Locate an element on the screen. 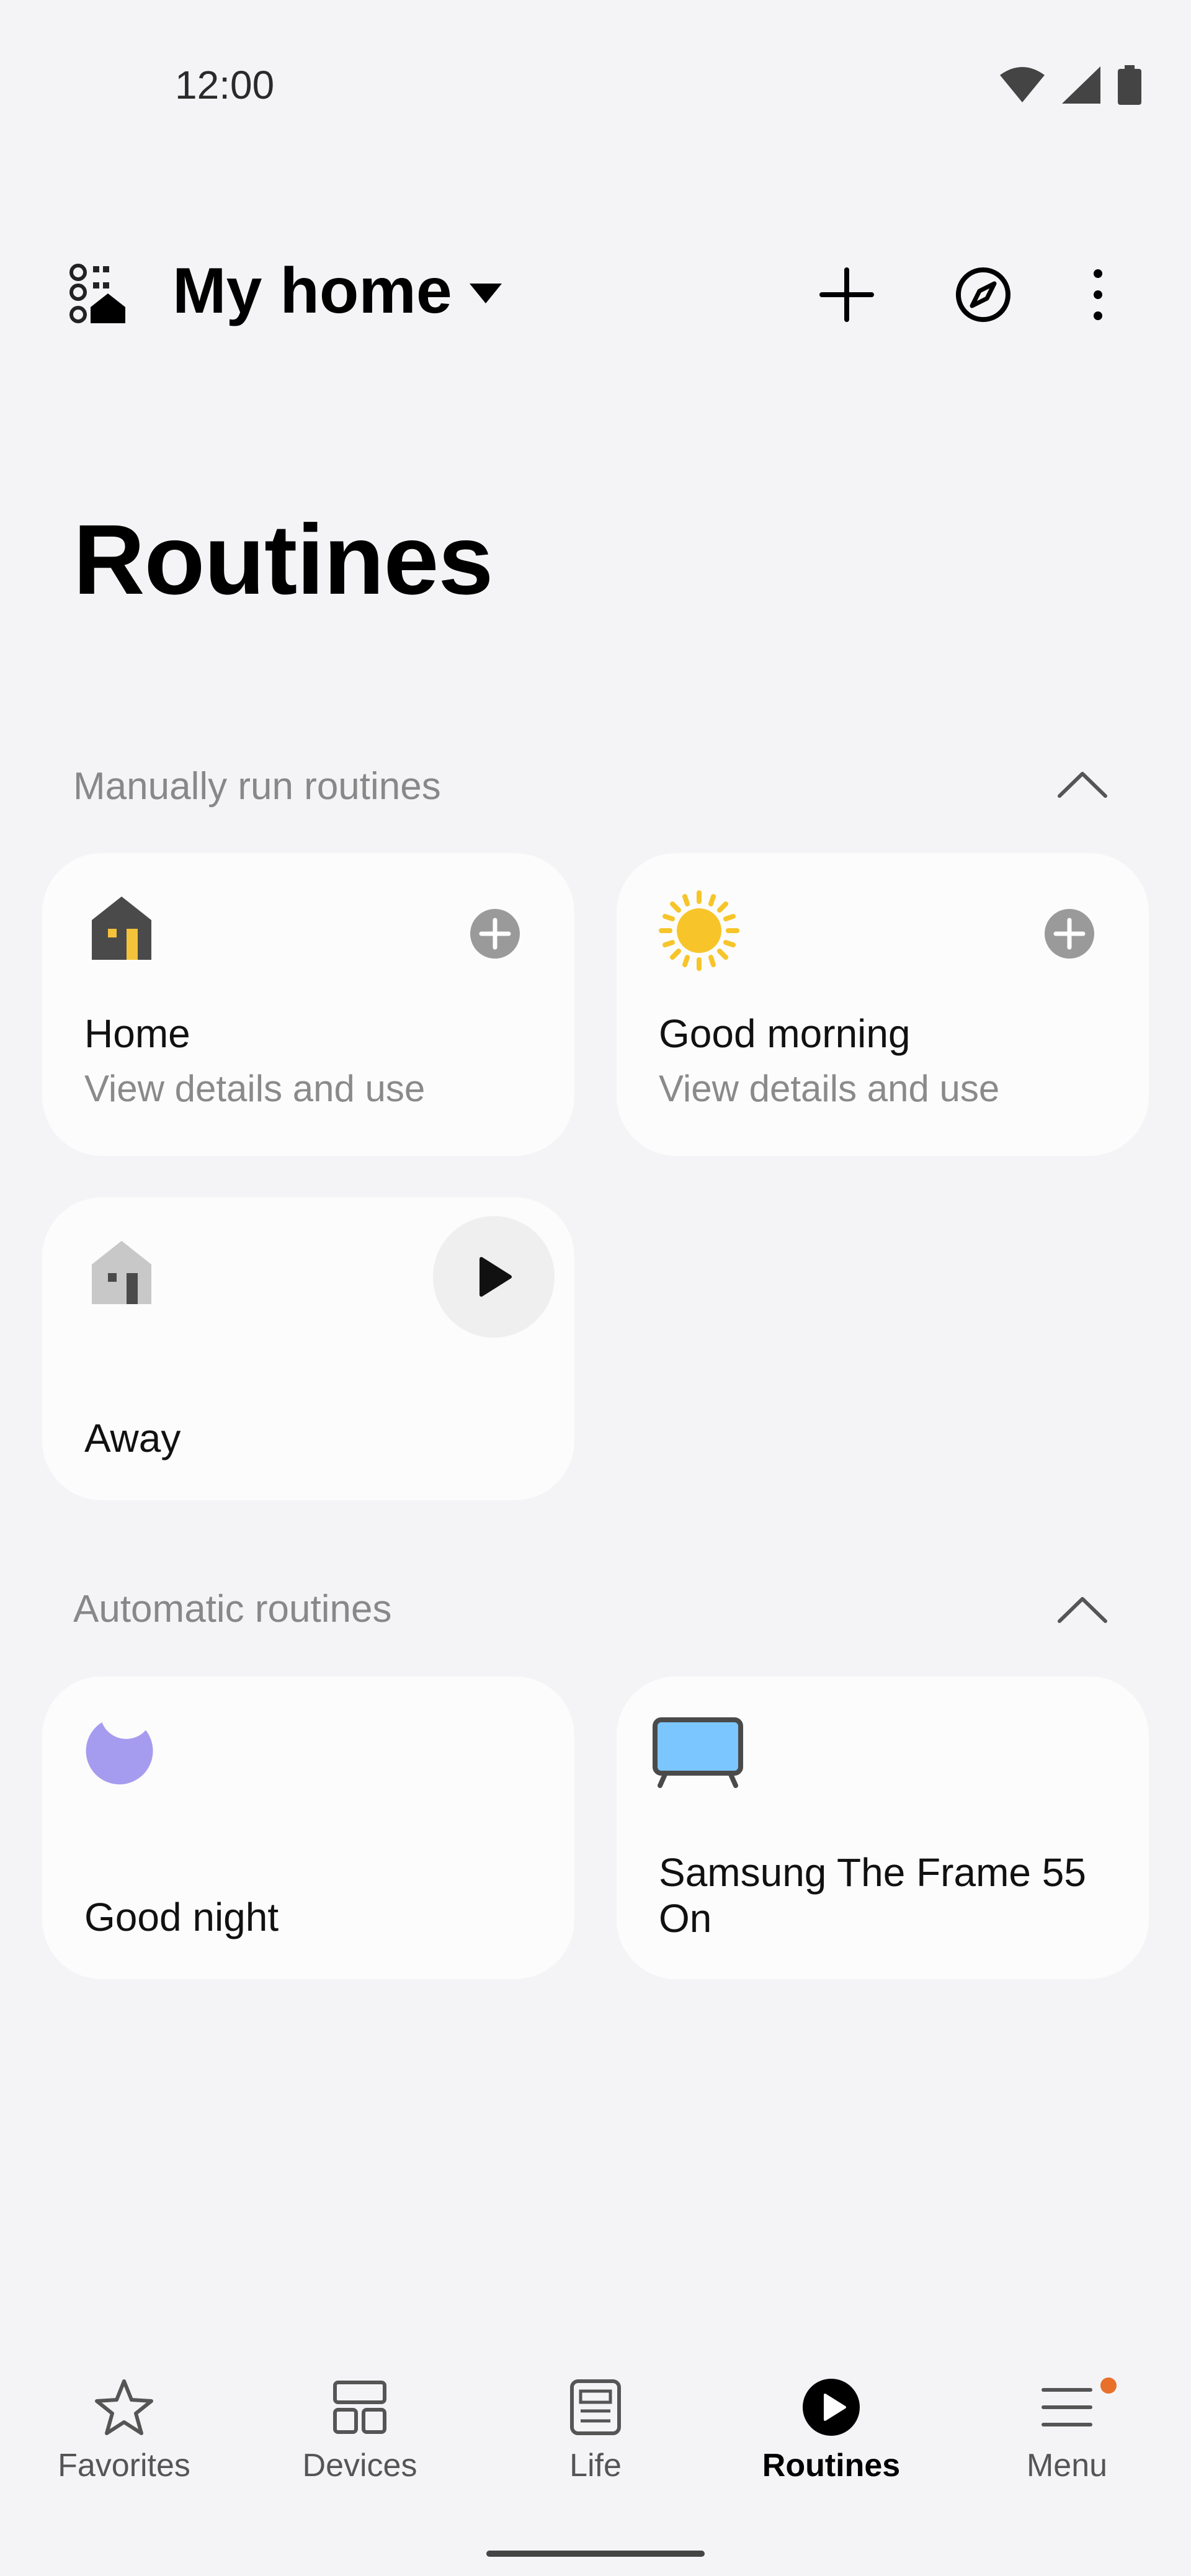 This screenshot has height=2576, width=1191. home-name: My home is located at coordinates (312, 291).